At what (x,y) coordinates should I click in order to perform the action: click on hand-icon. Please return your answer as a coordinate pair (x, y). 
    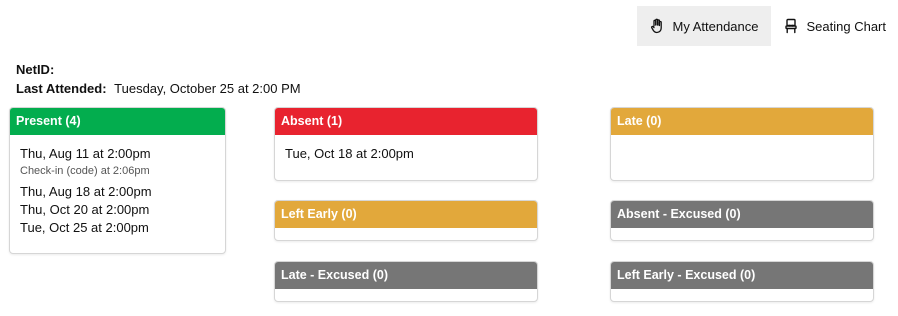
    Looking at the image, I should click on (657, 26).